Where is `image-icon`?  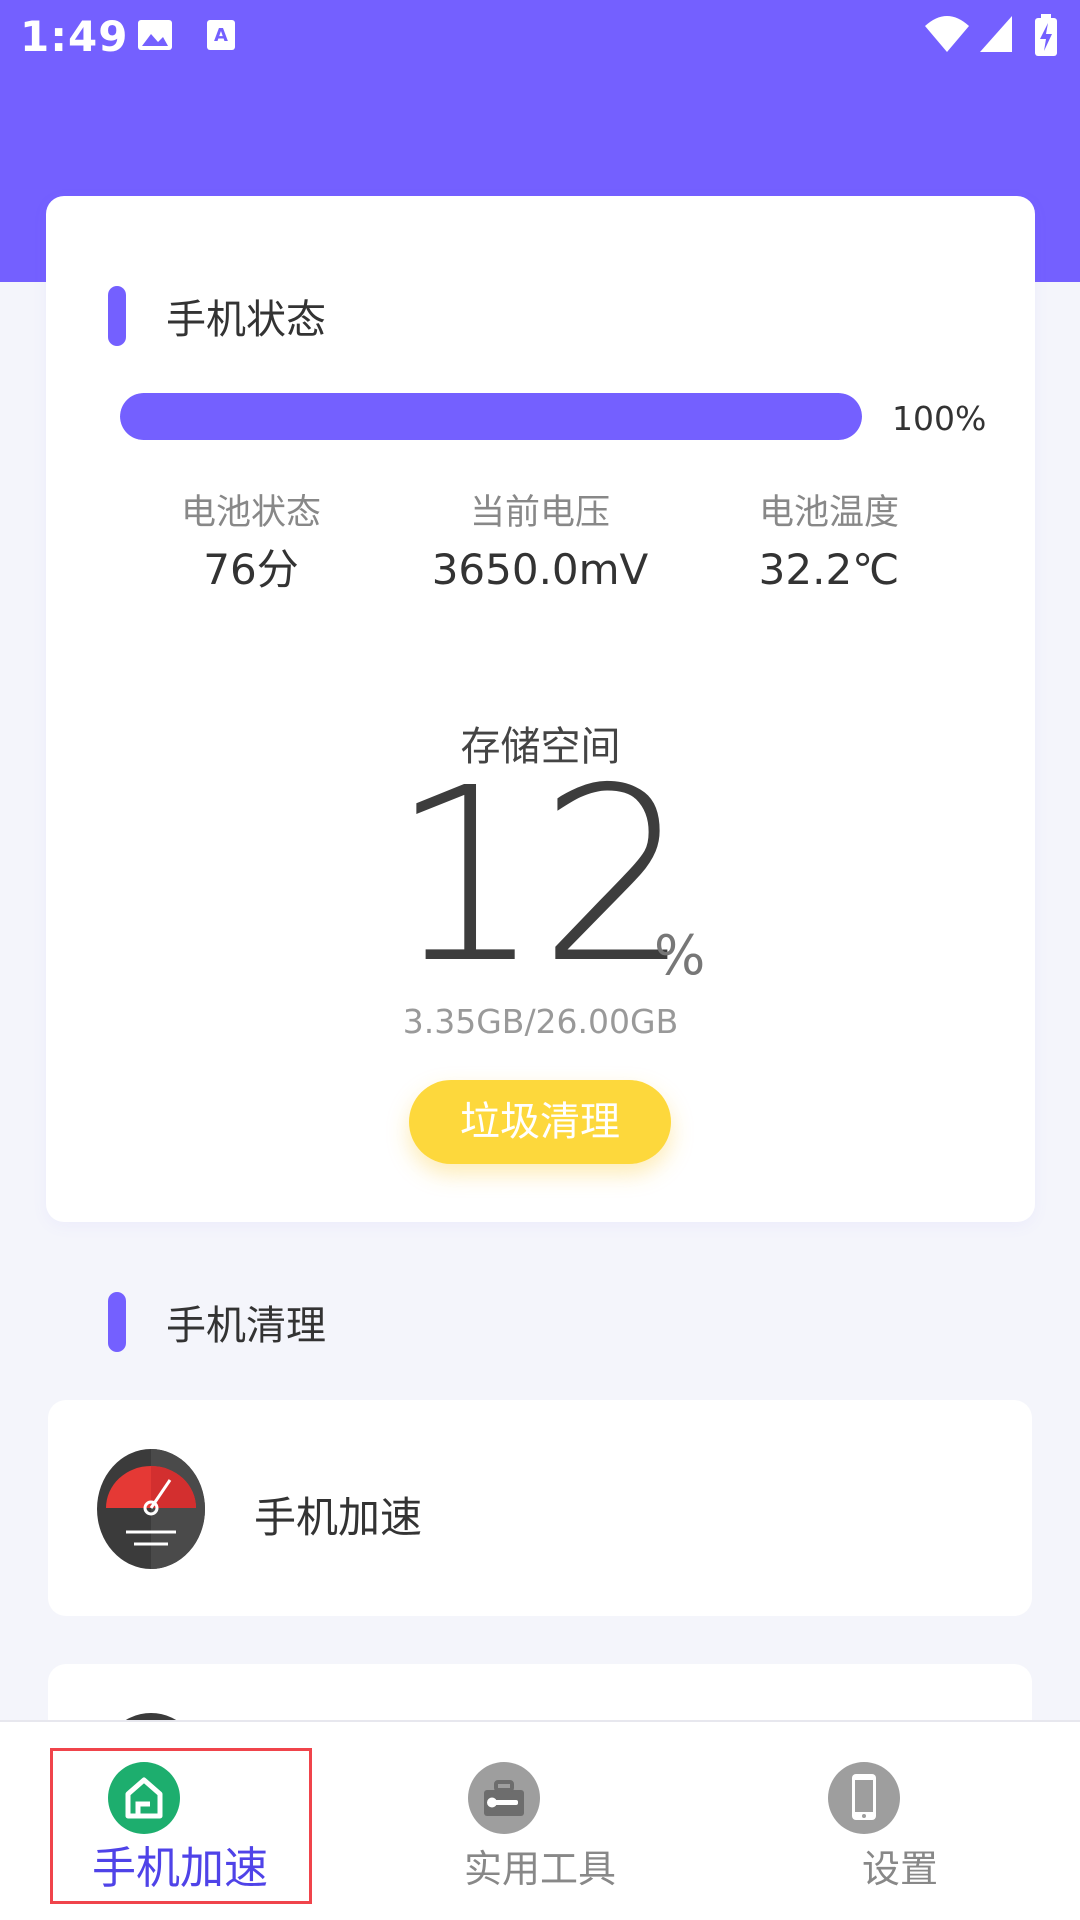
image-icon is located at coordinates (155, 37).